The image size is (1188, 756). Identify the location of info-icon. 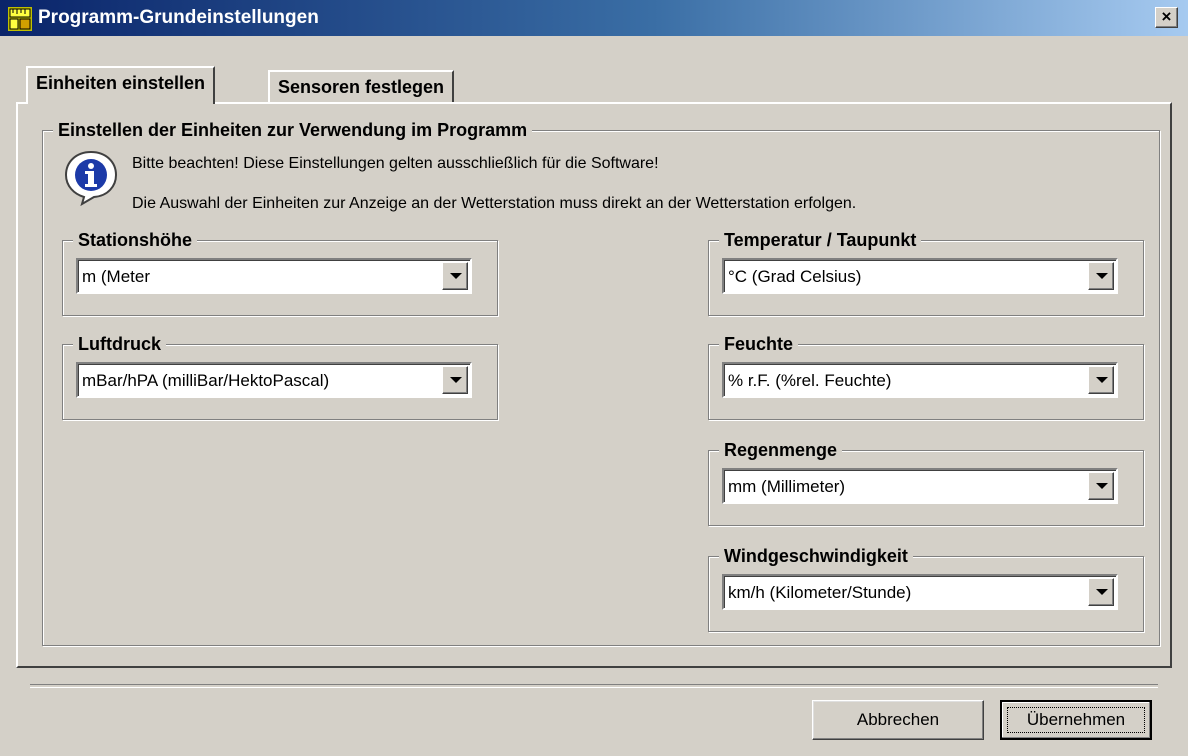
(91, 178).